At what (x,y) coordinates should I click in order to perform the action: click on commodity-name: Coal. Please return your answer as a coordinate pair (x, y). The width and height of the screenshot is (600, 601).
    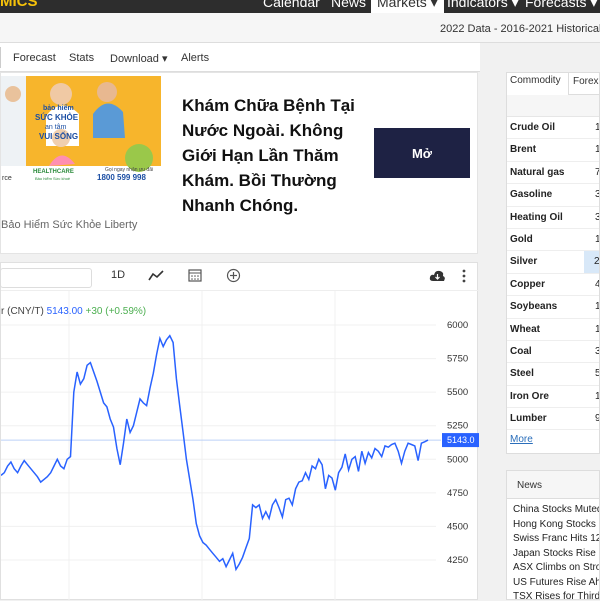
    Looking at the image, I should click on (521, 351).